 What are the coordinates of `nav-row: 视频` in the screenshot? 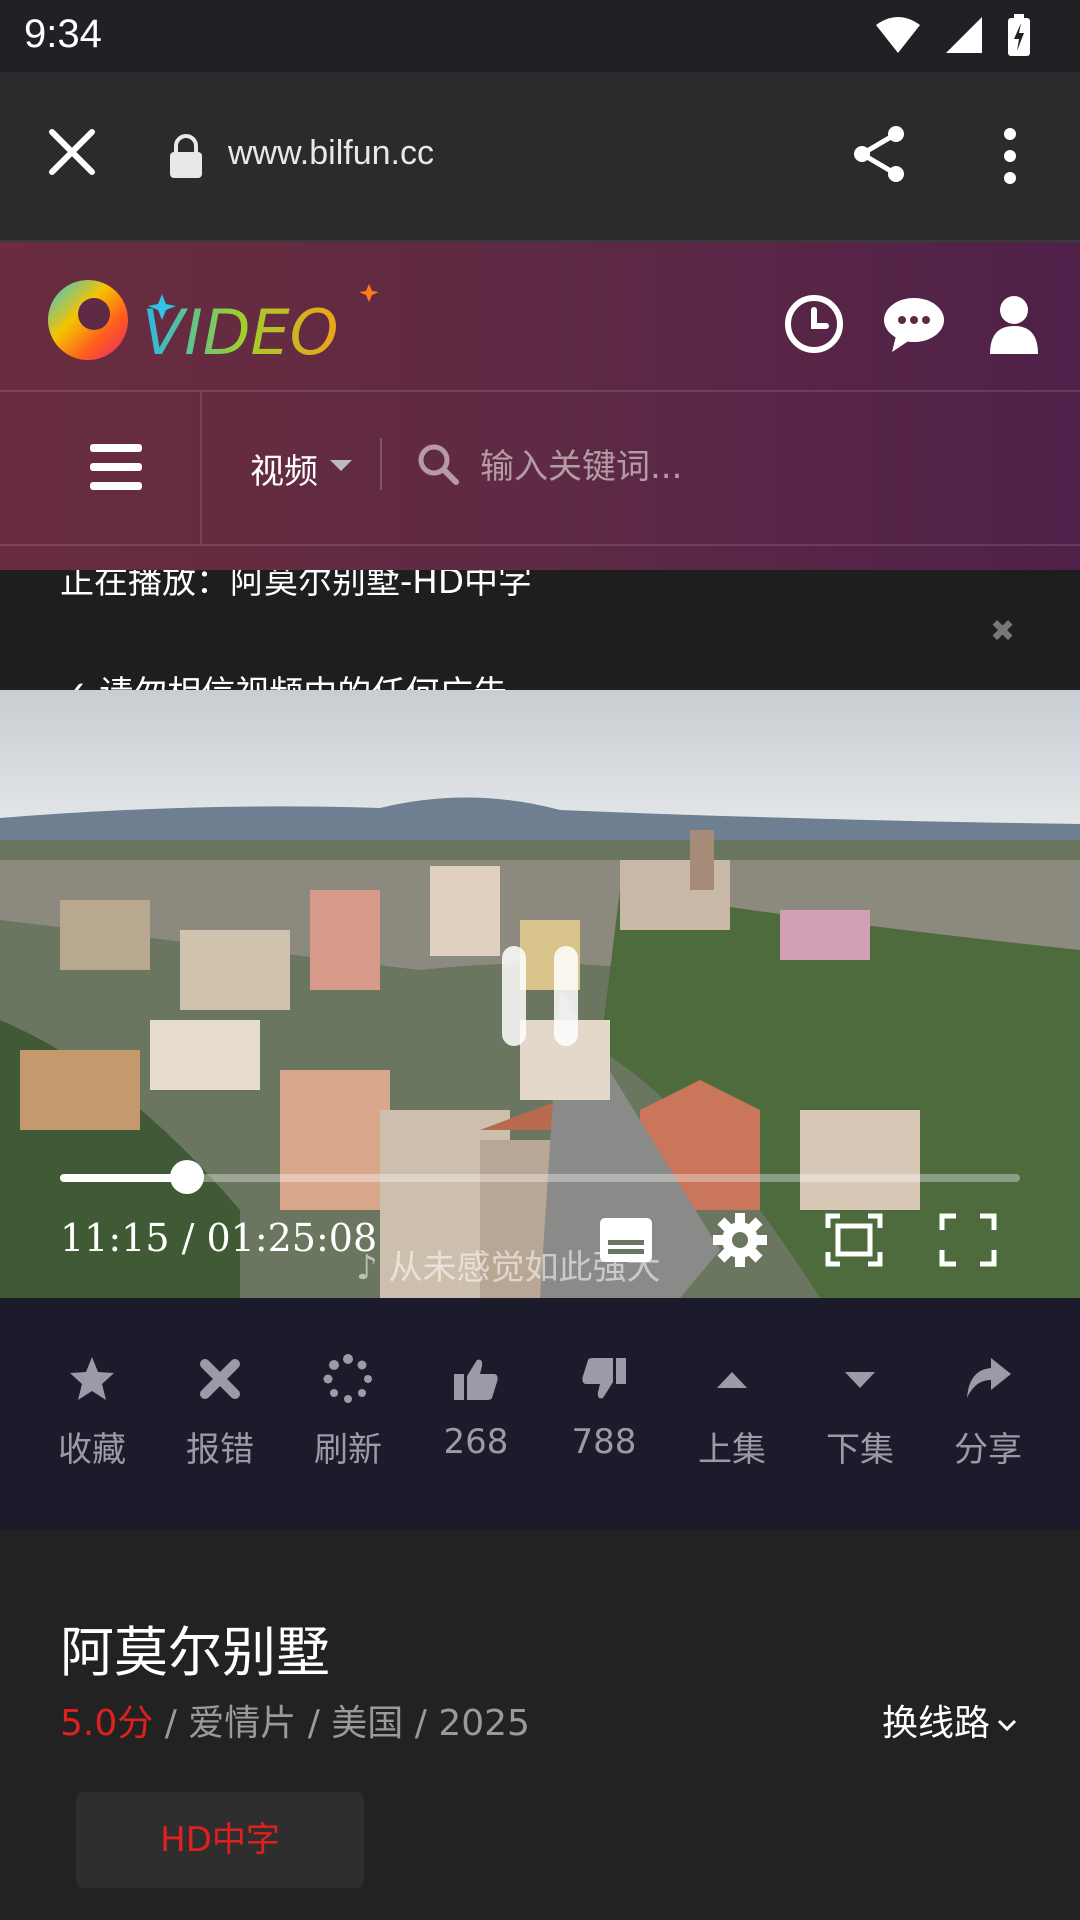 It's located at (540, 468).